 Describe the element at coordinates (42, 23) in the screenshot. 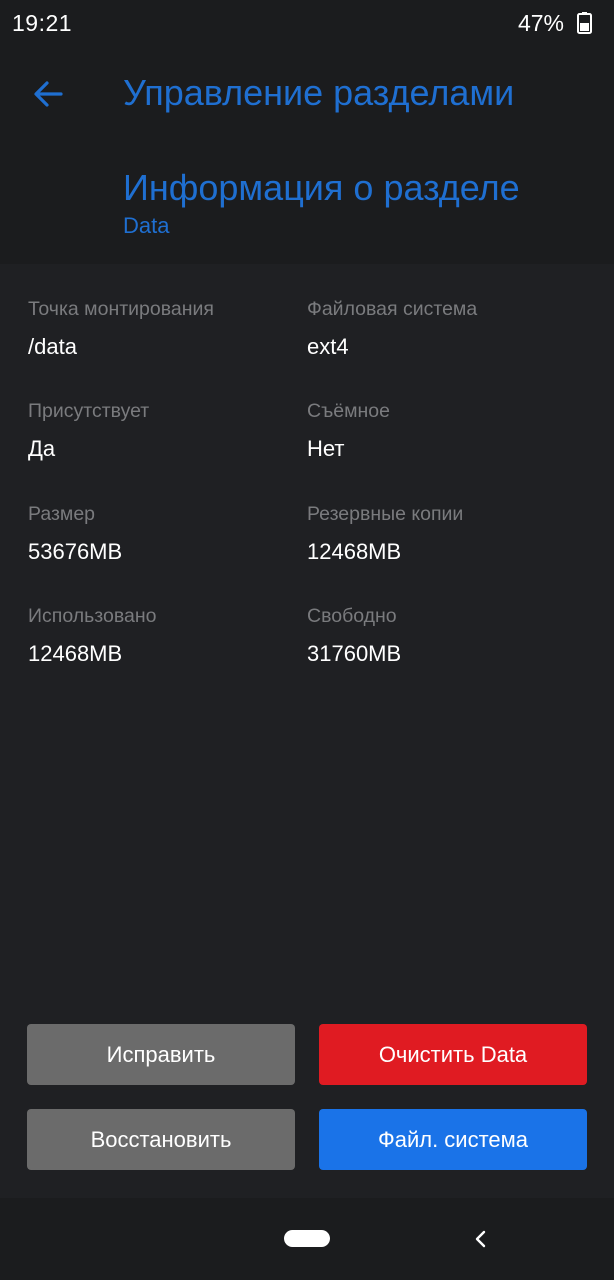

I see `status-time: 19:21` at that location.